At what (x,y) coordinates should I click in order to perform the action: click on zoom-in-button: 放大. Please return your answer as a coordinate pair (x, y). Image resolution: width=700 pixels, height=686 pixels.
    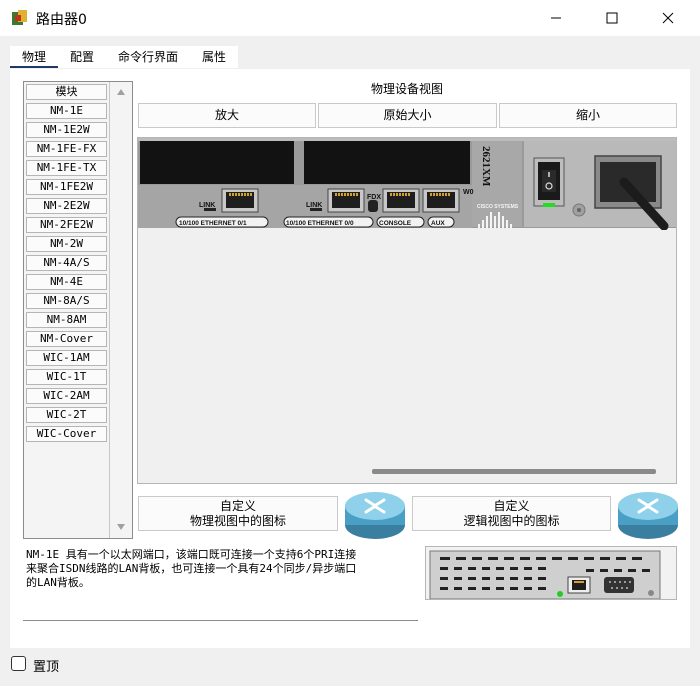
    Looking at the image, I should click on (227, 115).